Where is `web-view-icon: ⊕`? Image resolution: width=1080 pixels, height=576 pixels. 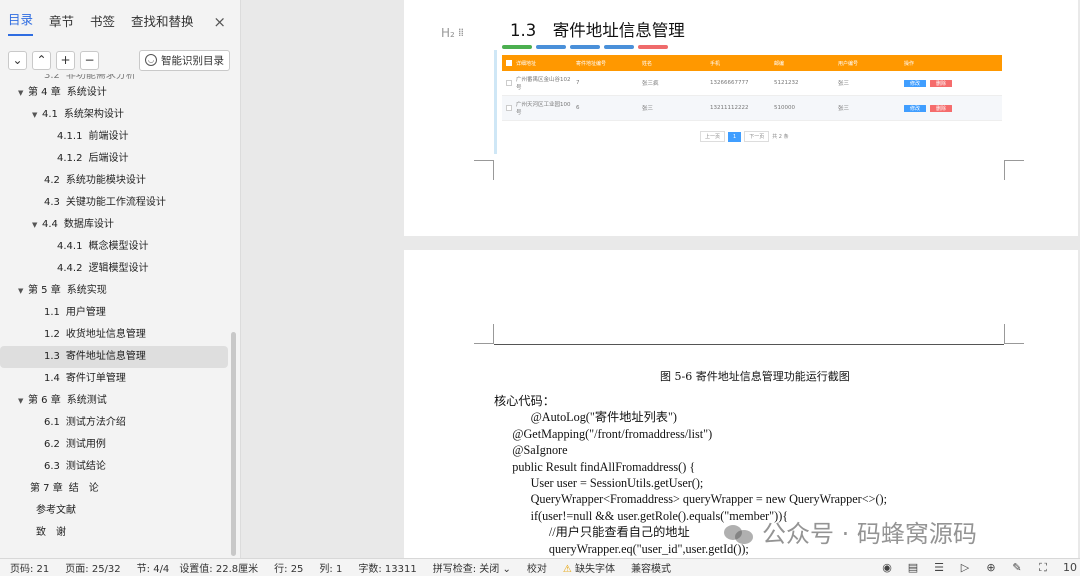
web-view-icon: ⊕ is located at coordinates (991, 568).